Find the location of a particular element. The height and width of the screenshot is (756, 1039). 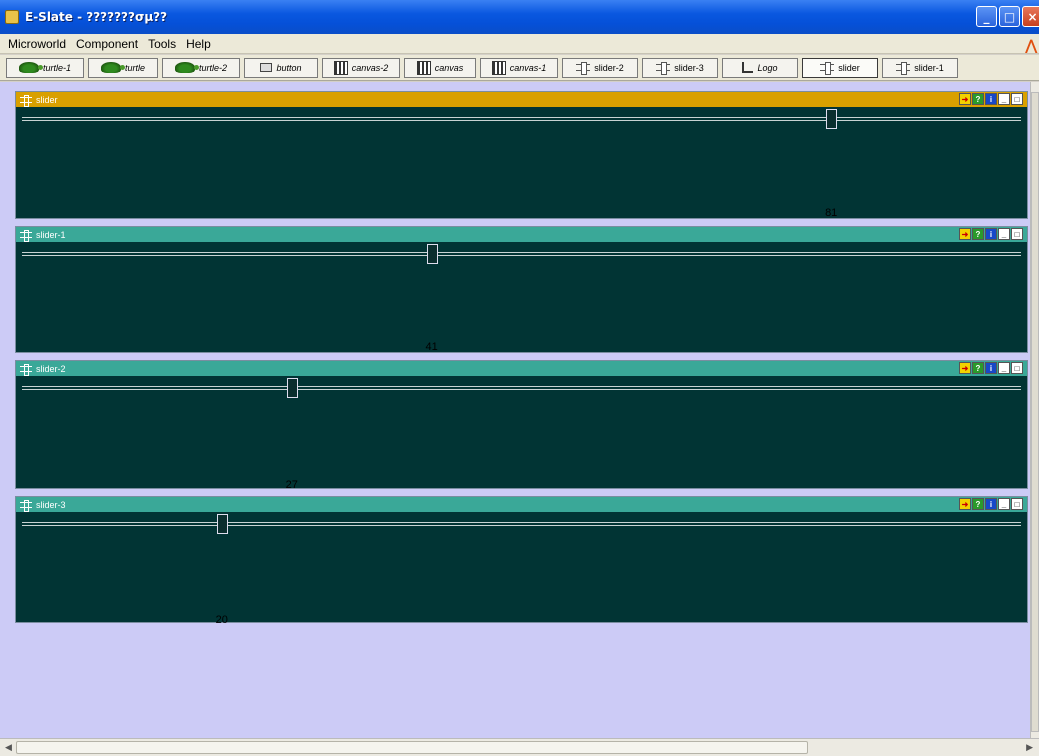

slider-value: 20 is located at coordinates (221, 620).